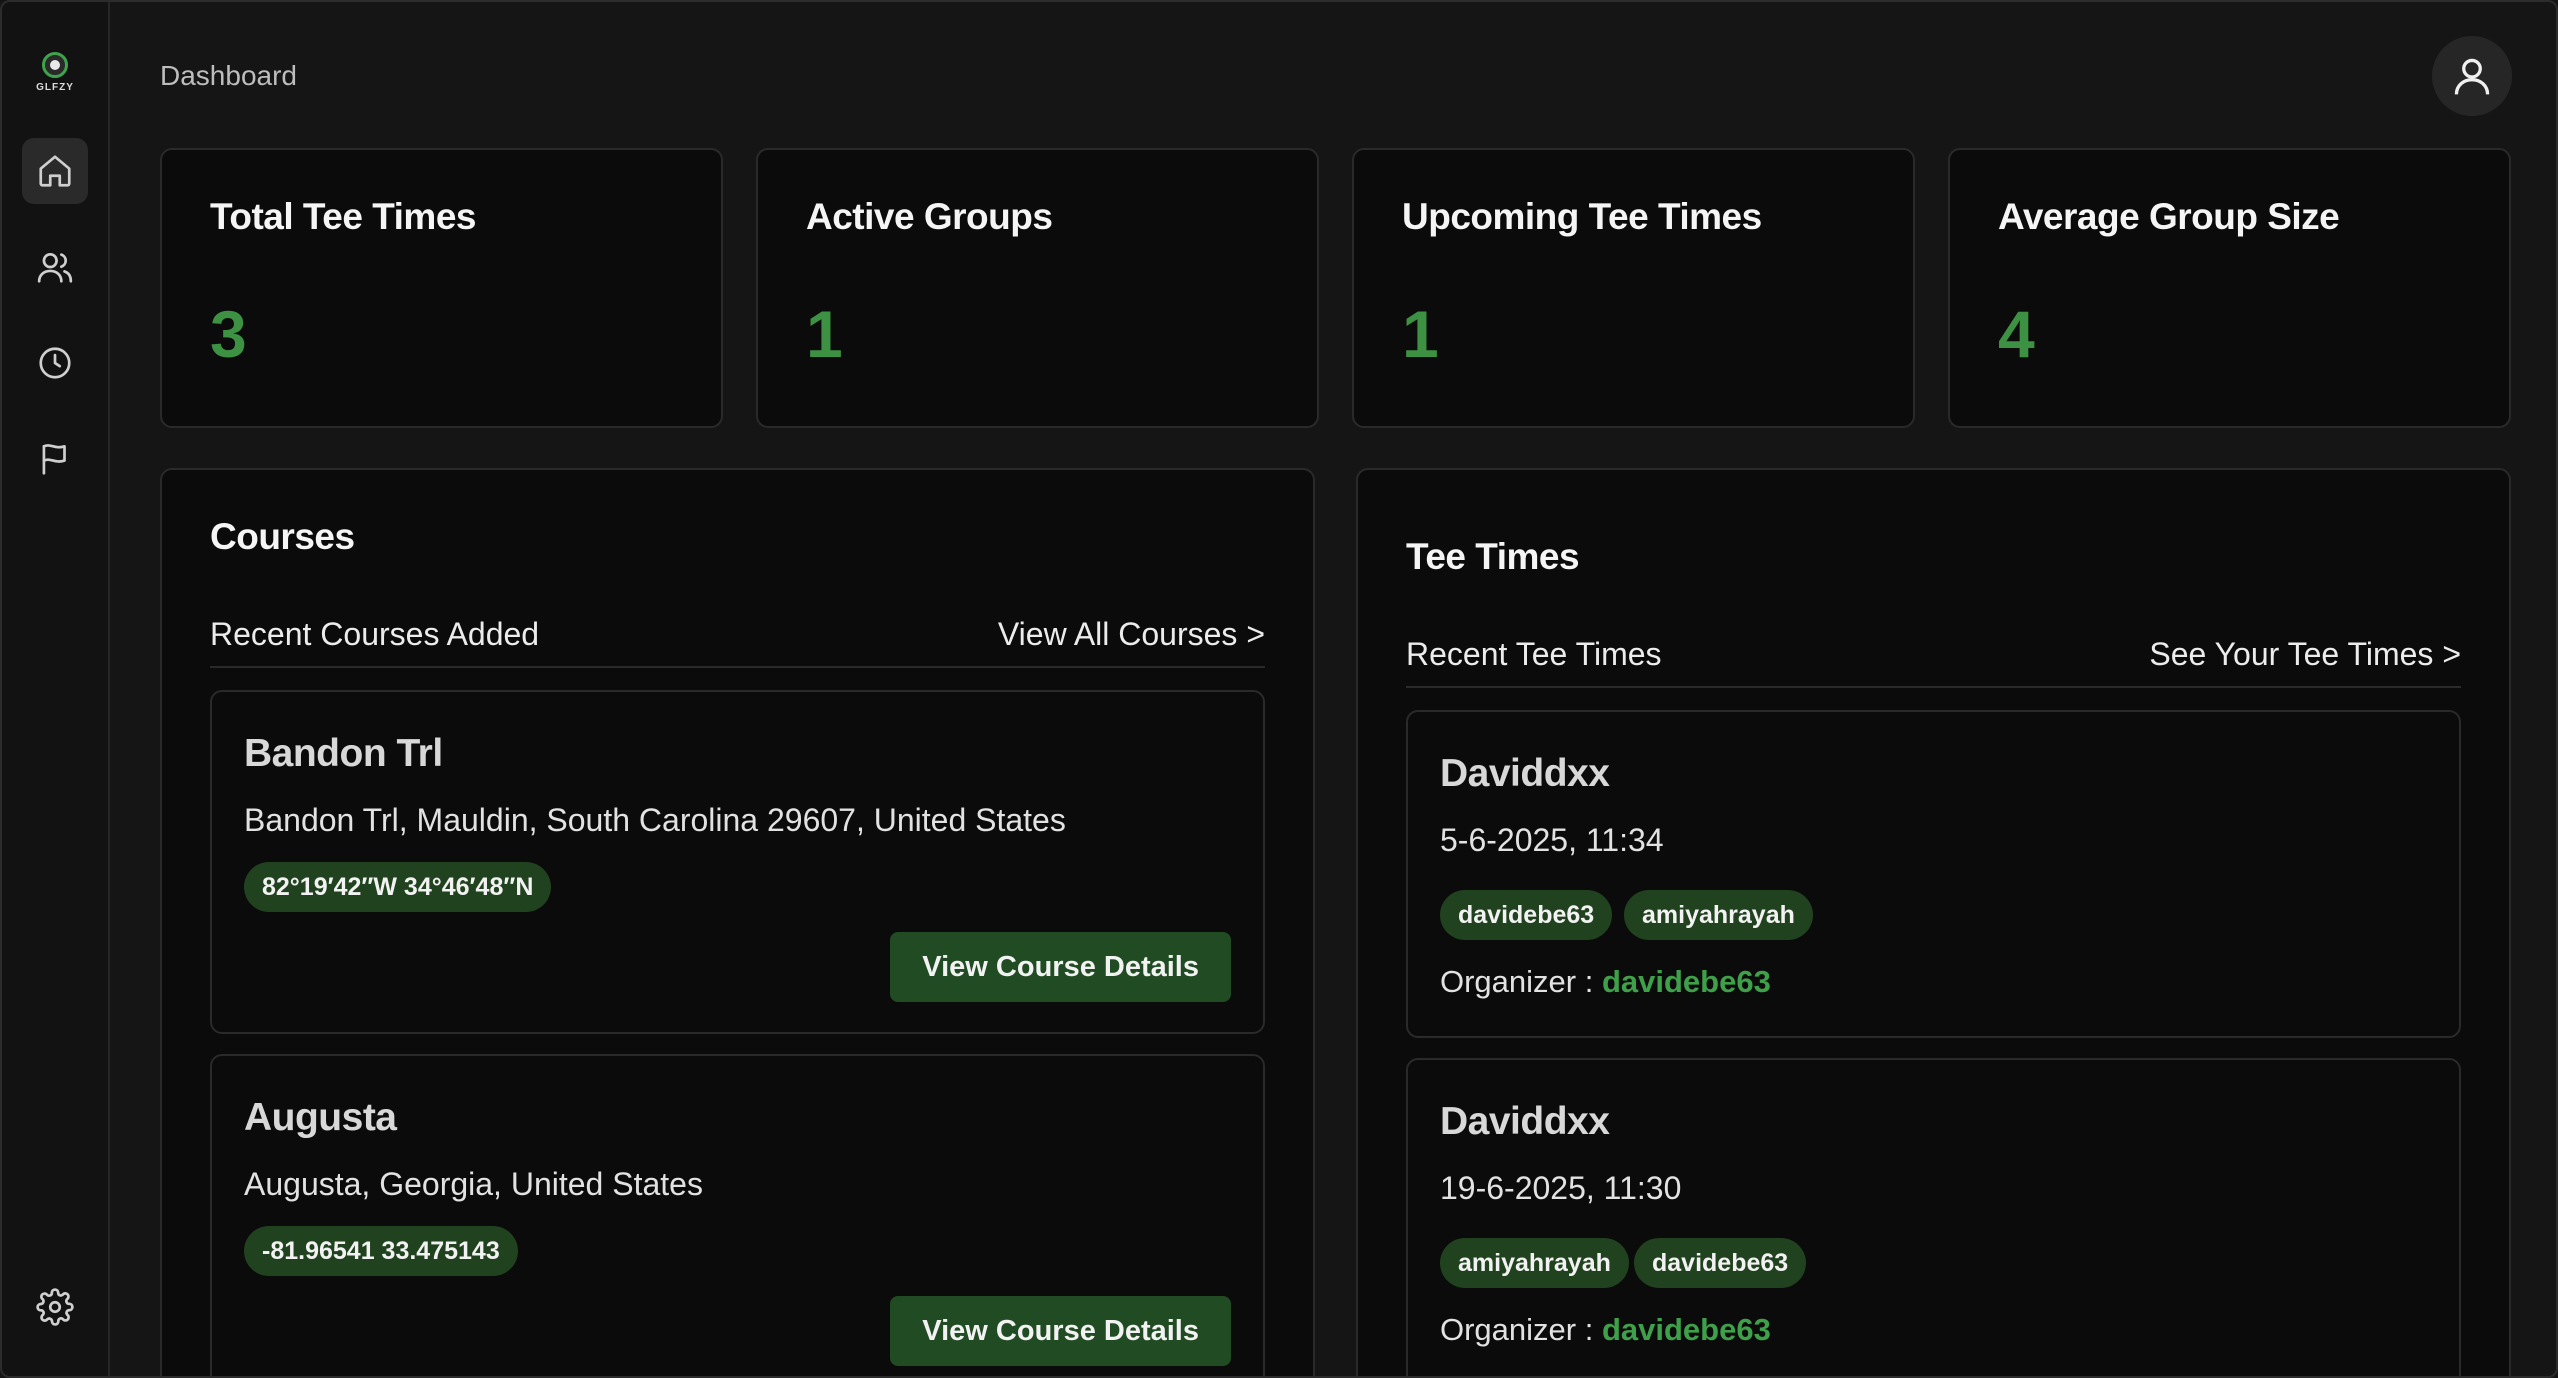 The width and height of the screenshot is (2558, 1378). I want to click on gear-icon, so click(55, 1307).